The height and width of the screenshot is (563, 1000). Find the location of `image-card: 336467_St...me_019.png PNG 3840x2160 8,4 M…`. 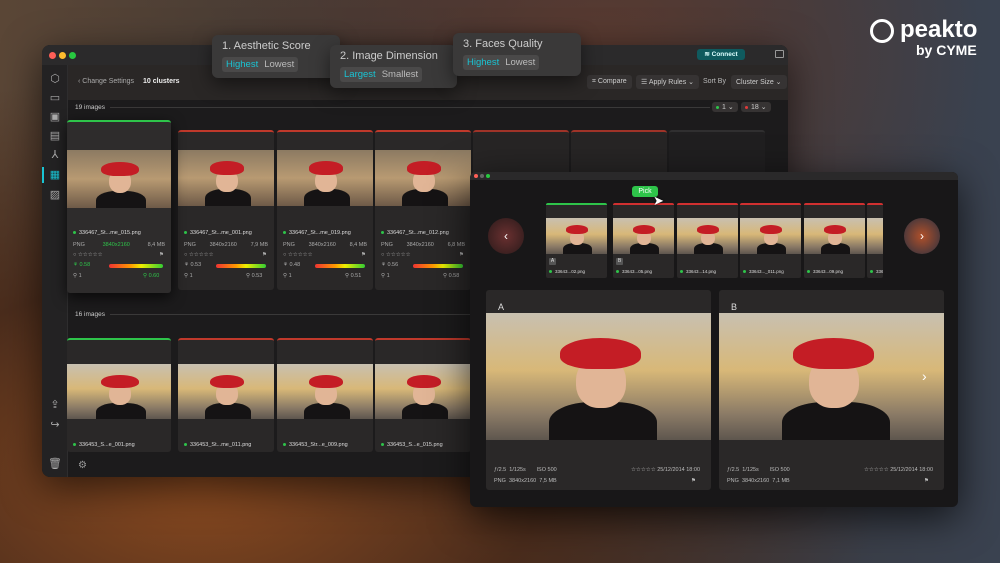

image-card: 336467_St...me_019.png PNG 3840x2160 8,4 M… is located at coordinates (325, 210).